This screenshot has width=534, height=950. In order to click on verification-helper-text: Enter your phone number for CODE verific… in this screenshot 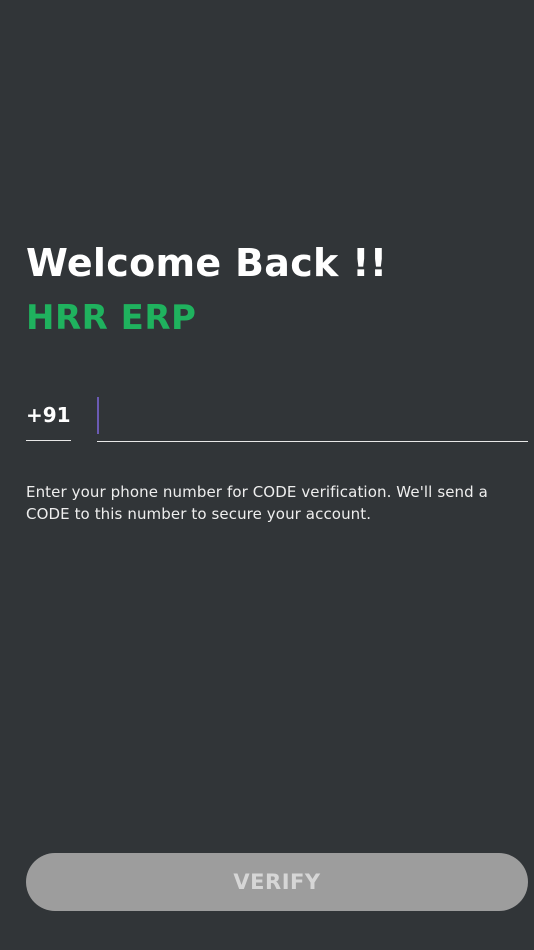, I will do `click(257, 503)`.